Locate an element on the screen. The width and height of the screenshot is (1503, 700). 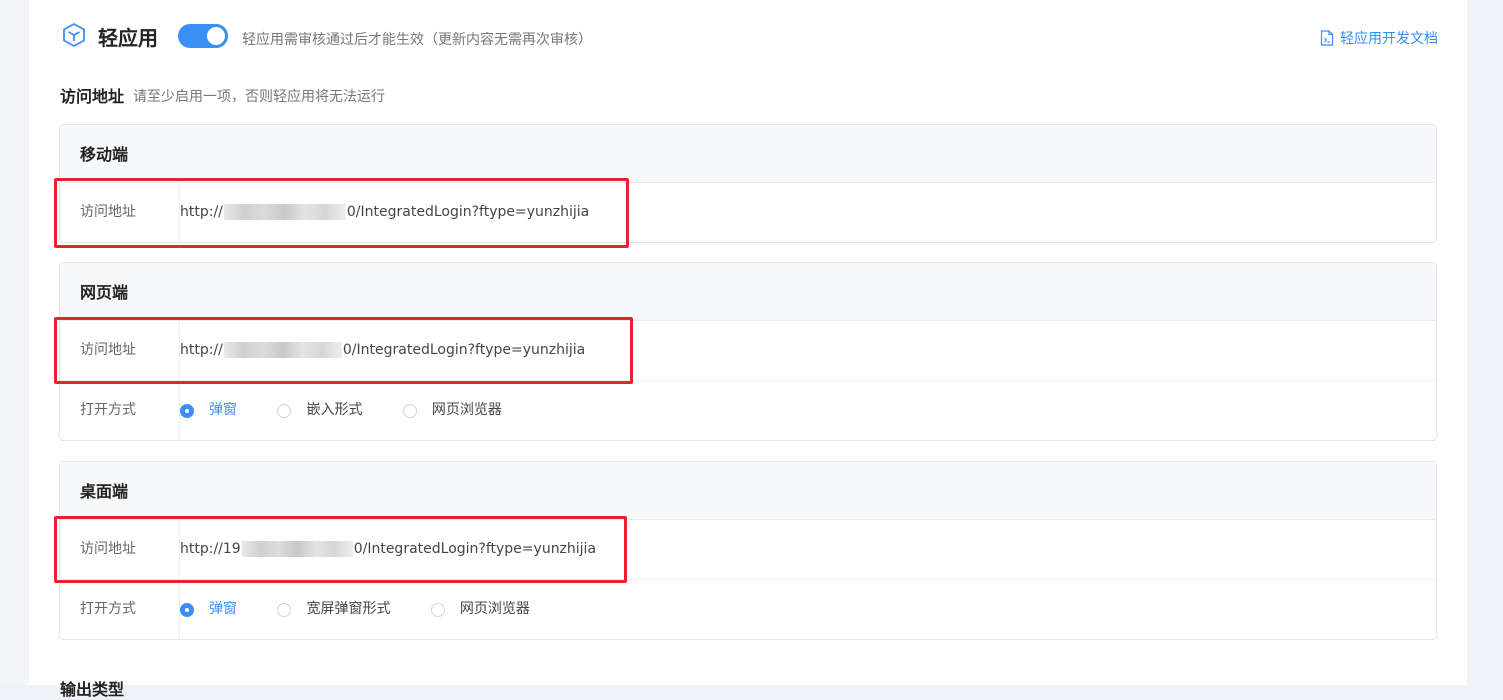
mobile-url-label: 访问地址 is located at coordinates (120, 212).